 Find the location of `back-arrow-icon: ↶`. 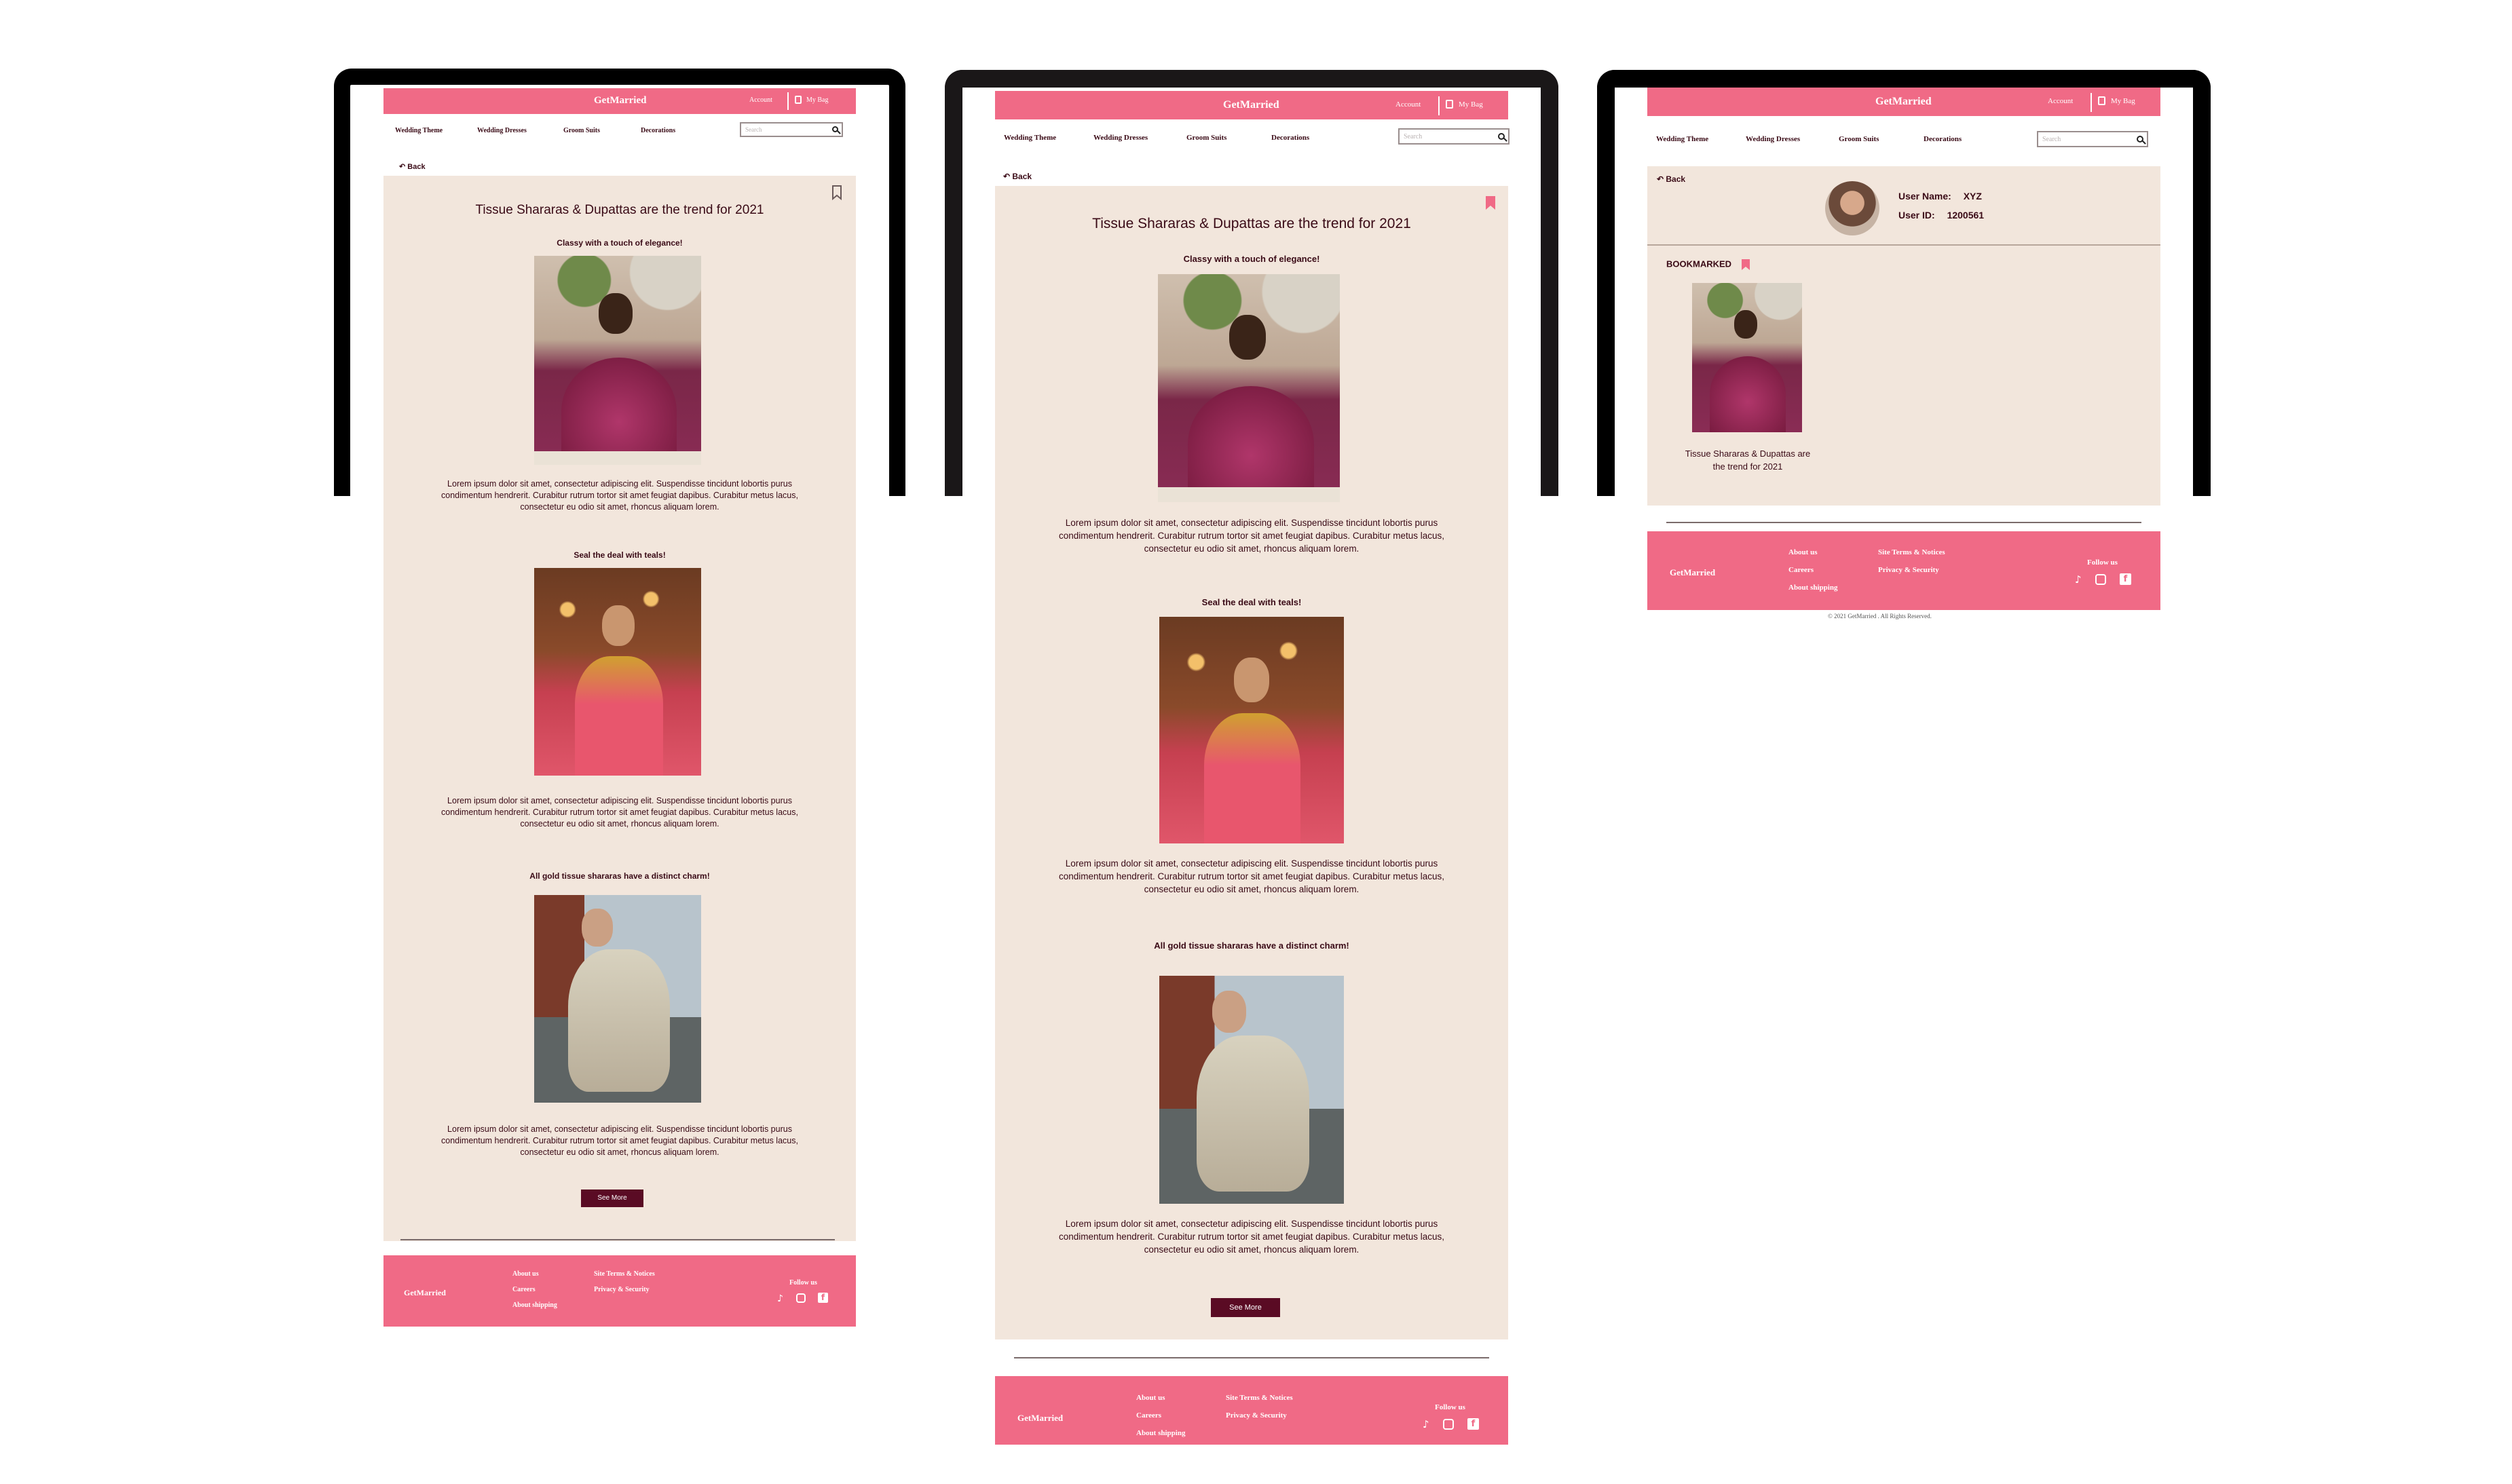

back-arrow-icon: ↶ is located at coordinates (1661, 179).